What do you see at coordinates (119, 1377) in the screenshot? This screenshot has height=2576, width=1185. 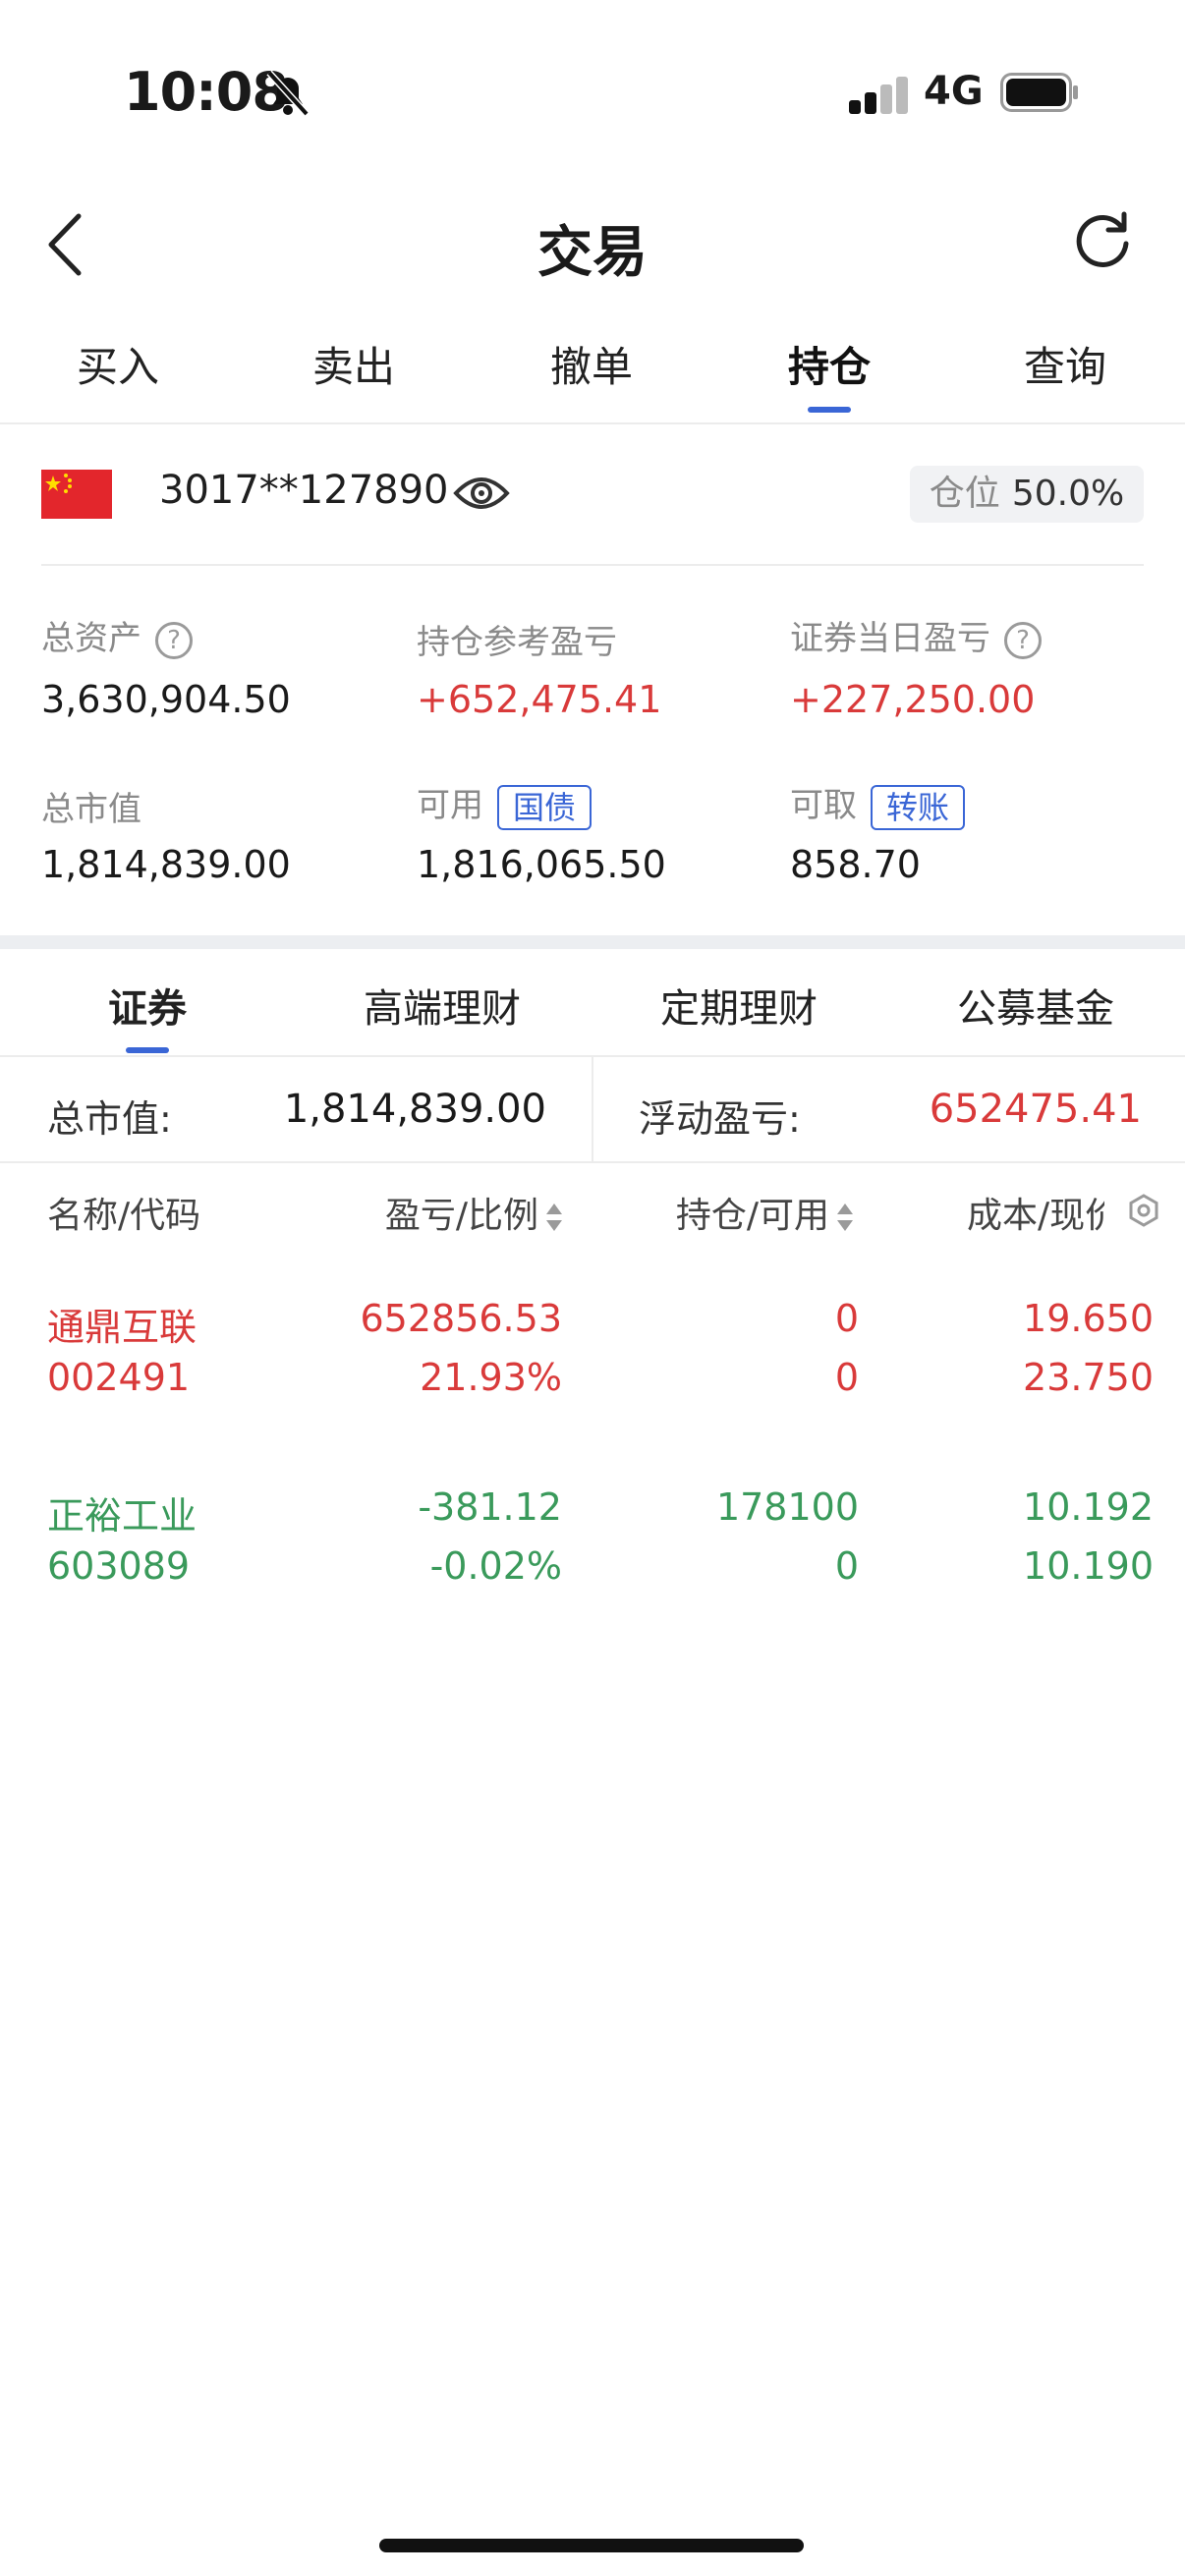 I see `stock-code: 002491` at bounding box center [119, 1377].